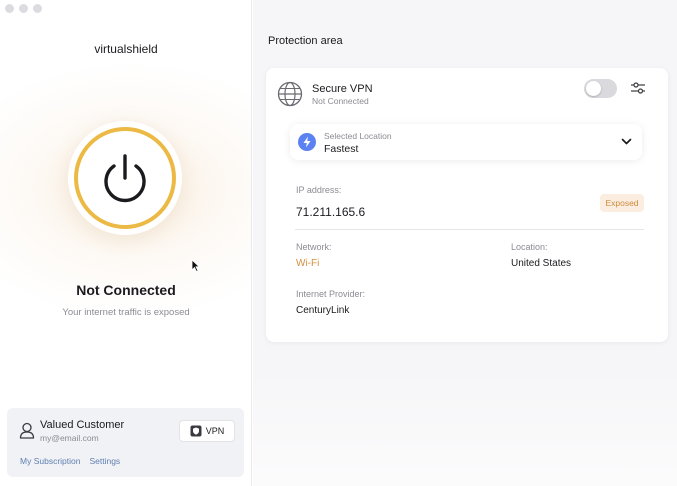 The height and width of the screenshot is (486, 677). What do you see at coordinates (593, 88) in the screenshot?
I see `toggle-knob` at bounding box center [593, 88].